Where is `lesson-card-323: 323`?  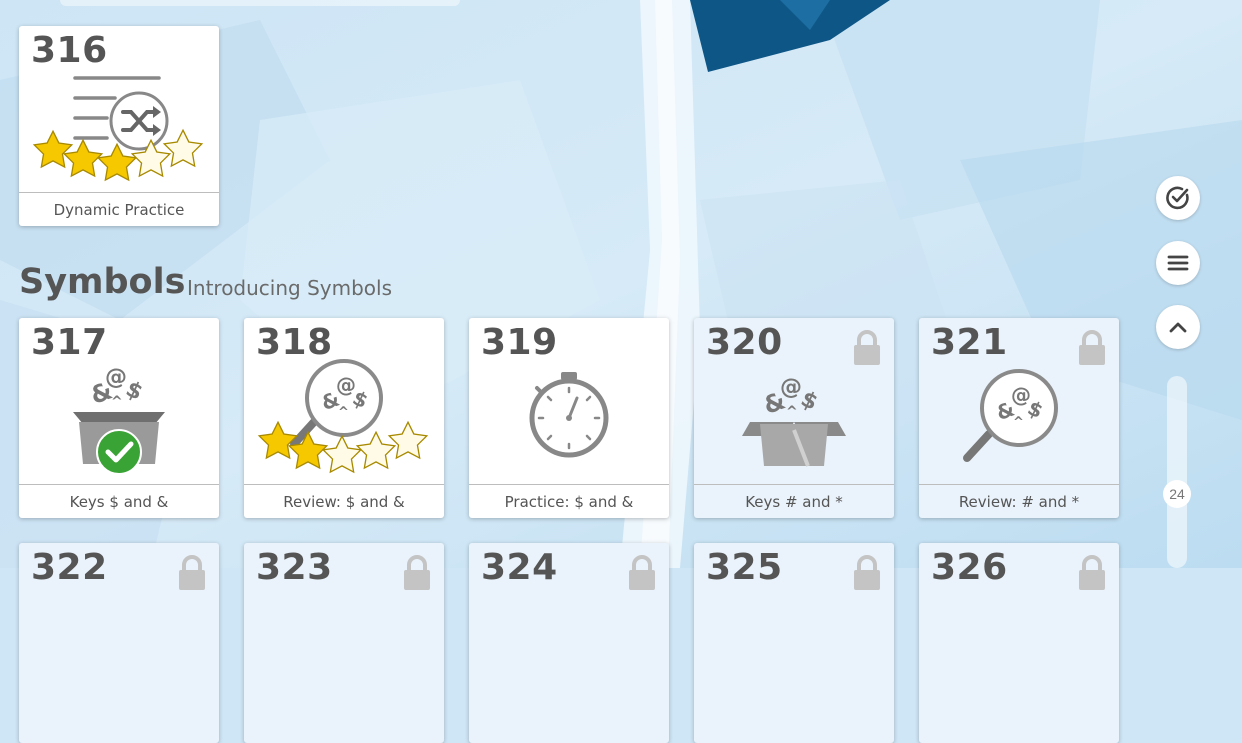 lesson-card-323: 323 is located at coordinates (344, 643).